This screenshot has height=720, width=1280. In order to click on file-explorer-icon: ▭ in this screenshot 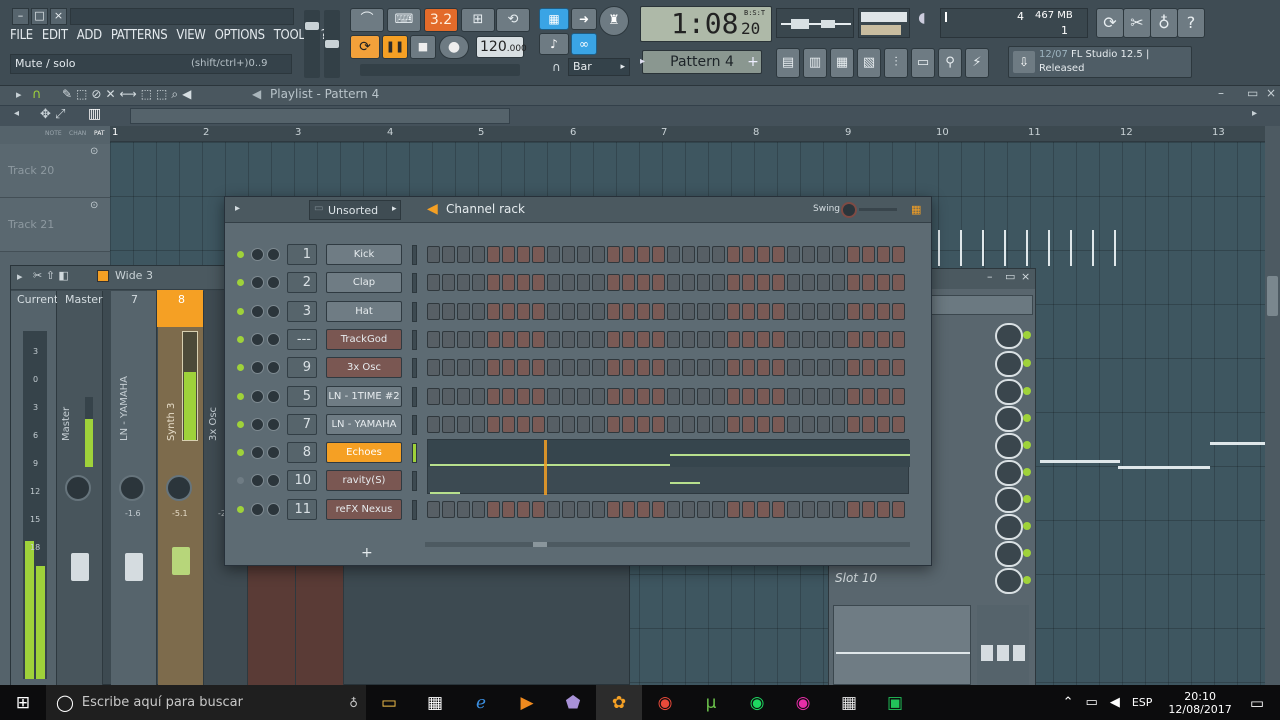, I will do `click(389, 702)`.